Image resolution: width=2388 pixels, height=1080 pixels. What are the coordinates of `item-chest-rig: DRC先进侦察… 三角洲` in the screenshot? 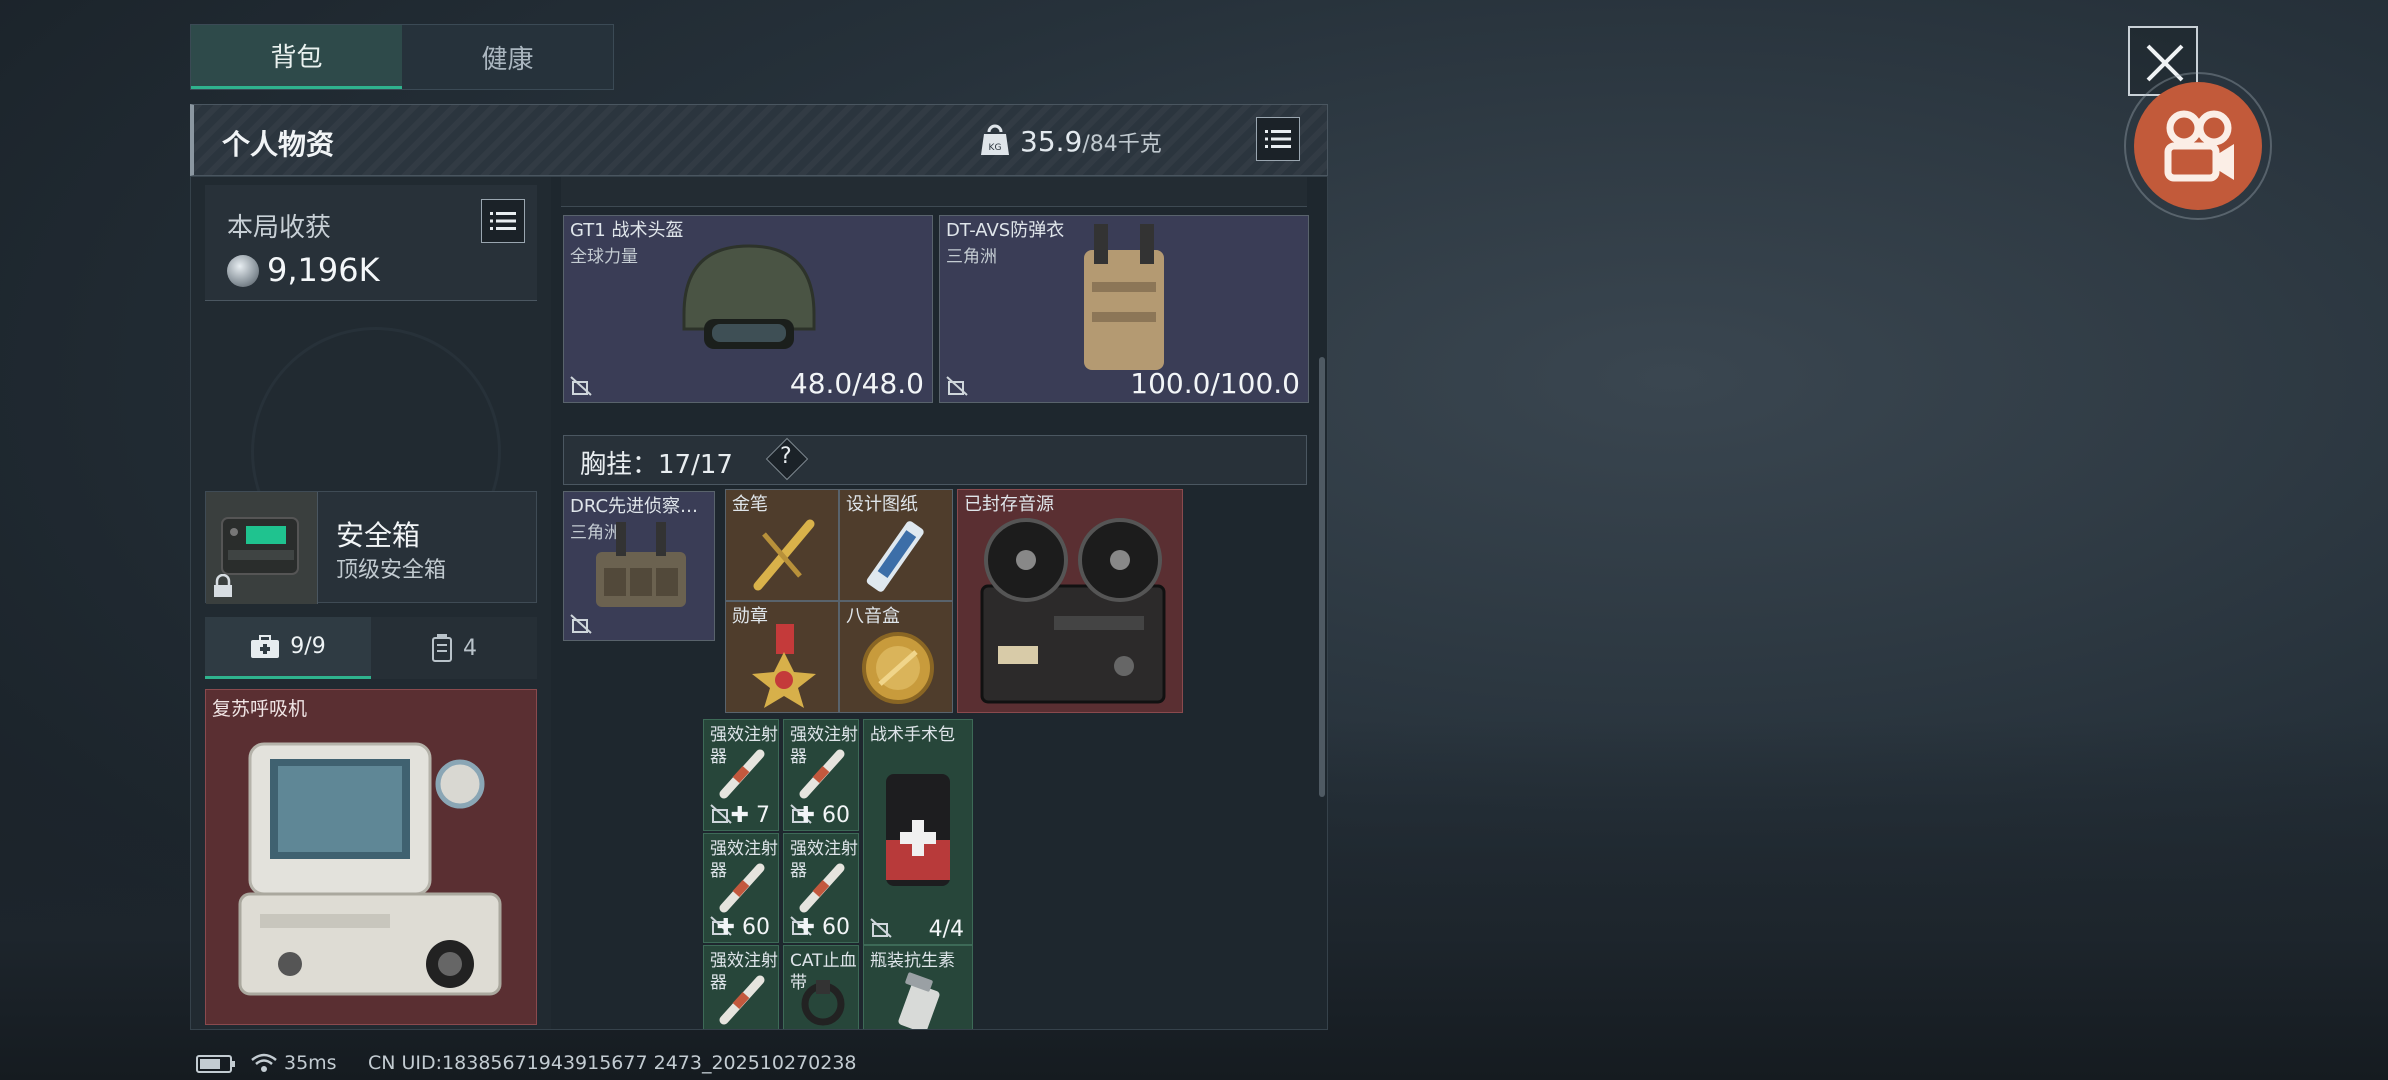 It's located at (639, 566).